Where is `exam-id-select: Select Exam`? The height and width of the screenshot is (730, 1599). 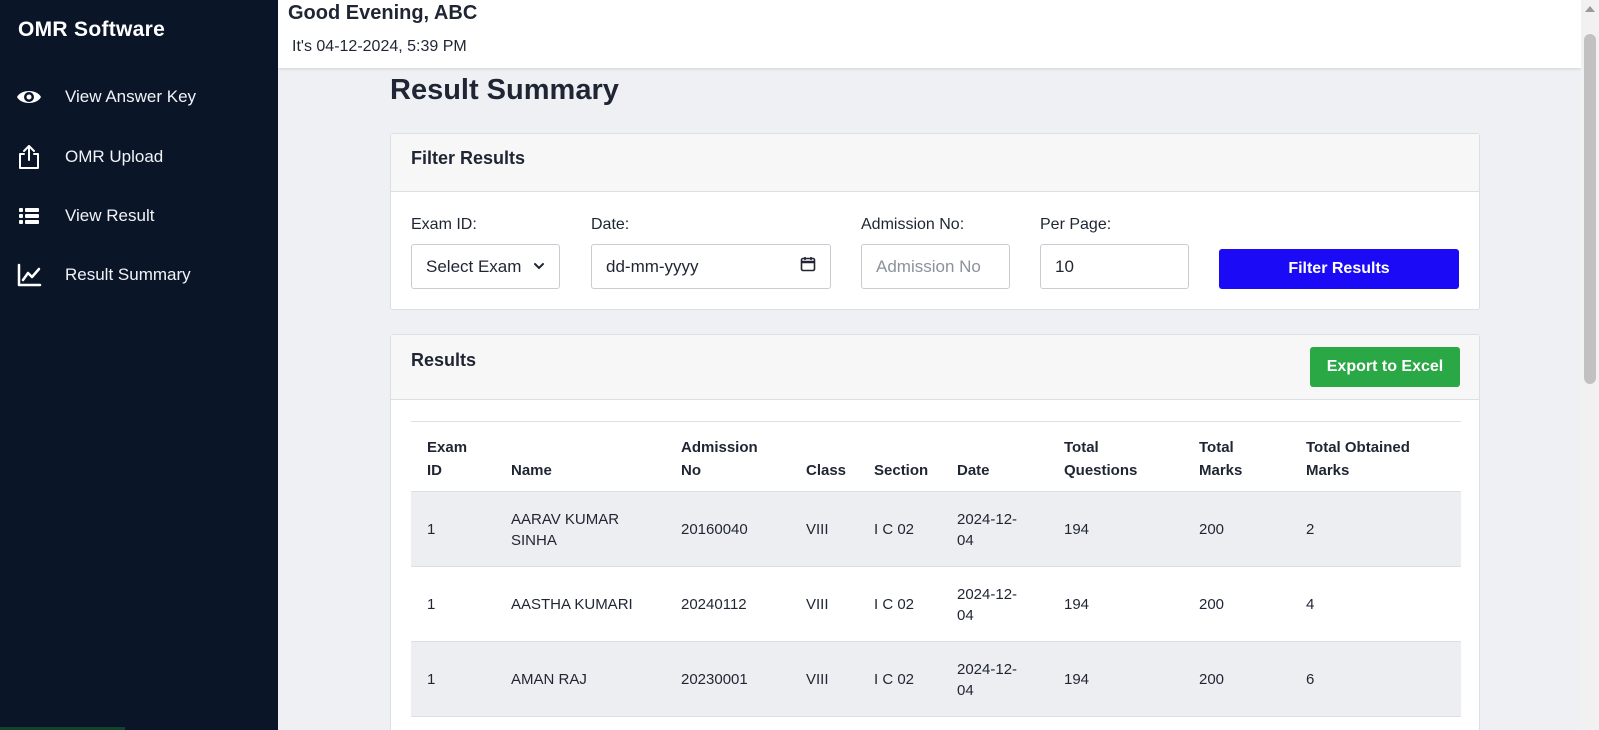 exam-id-select: Select Exam is located at coordinates (485, 266).